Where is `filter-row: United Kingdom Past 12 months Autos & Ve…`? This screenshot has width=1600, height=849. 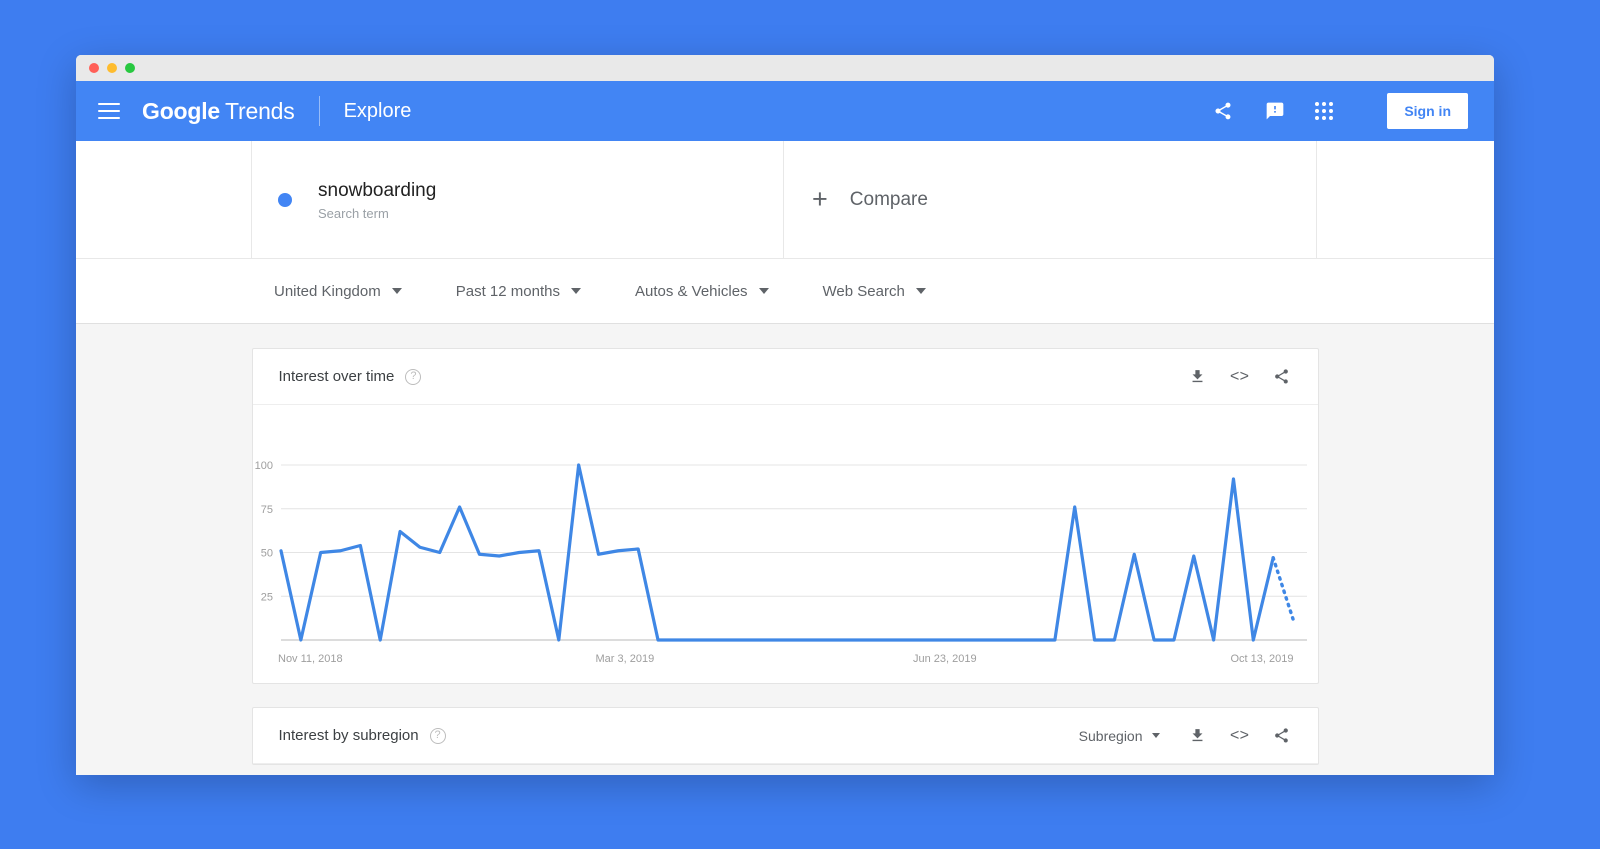 filter-row: United Kingdom Past 12 months Autos & Ve… is located at coordinates (785, 291).